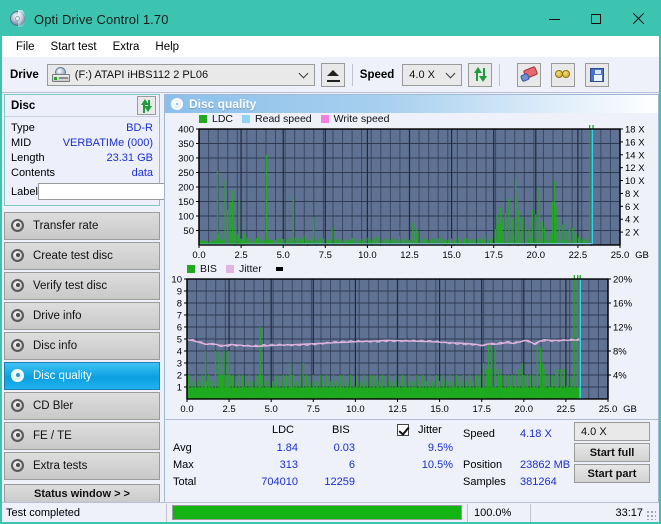  What do you see at coordinates (283, 430) in the screenshot?
I see `stats-header-ldc: LDC` at bounding box center [283, 430].